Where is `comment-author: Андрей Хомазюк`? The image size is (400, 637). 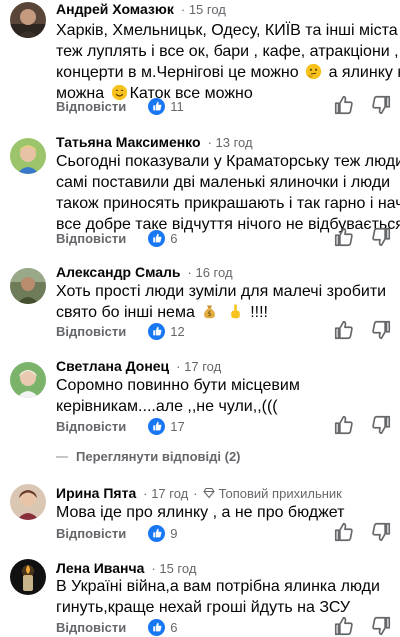
comment-author: Андрей Хомазюк is located at coordinates (115, 9).